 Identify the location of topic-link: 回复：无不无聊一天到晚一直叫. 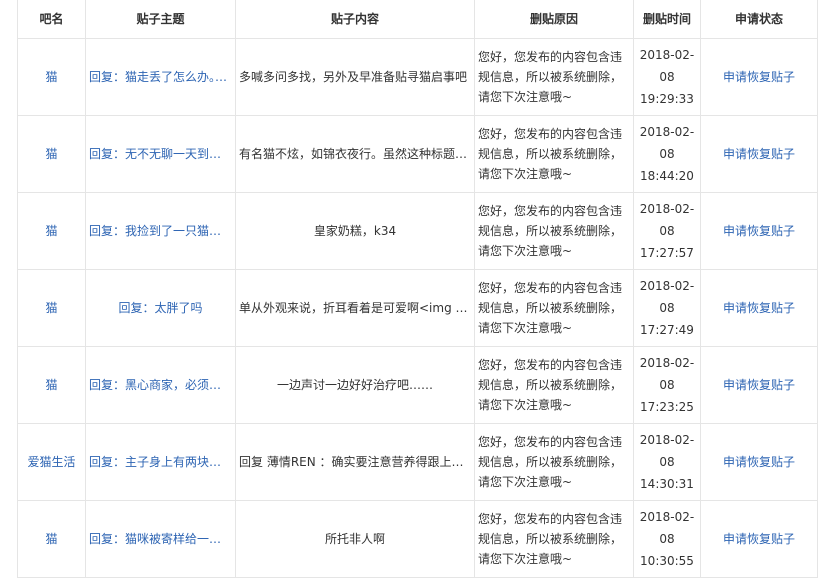
(160, 153).